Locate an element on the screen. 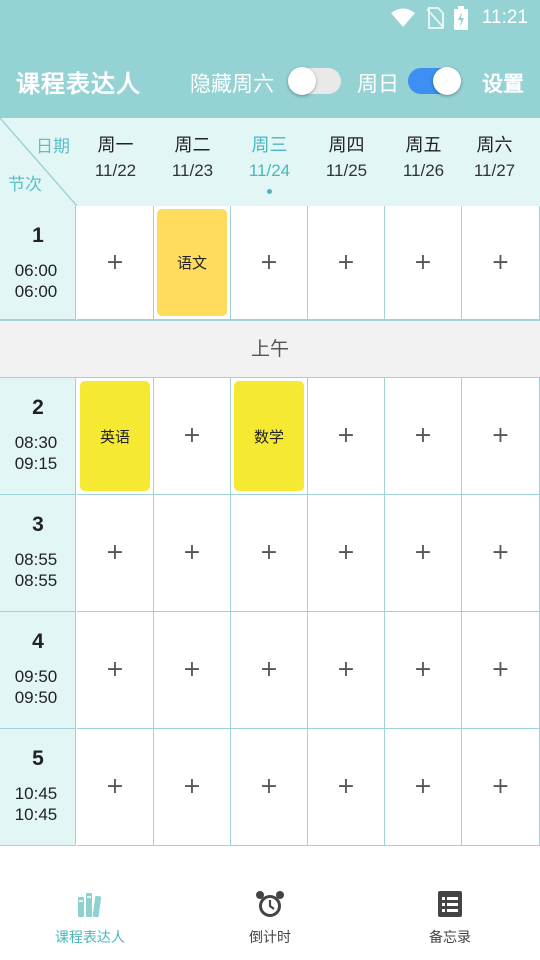  schedule-cell-tue: 语文 is located at coordinates (192, 263).